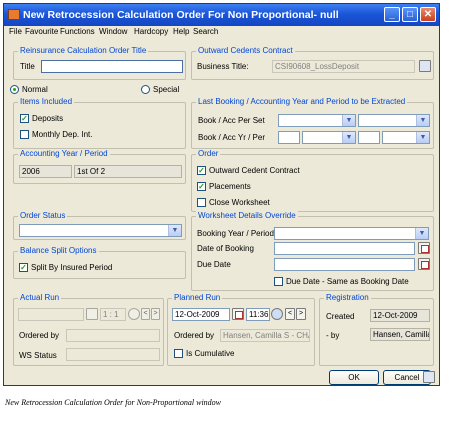 The width and height of the screenshot is (449, 431). I want to click on prev-icon: <, so click(290, 314).